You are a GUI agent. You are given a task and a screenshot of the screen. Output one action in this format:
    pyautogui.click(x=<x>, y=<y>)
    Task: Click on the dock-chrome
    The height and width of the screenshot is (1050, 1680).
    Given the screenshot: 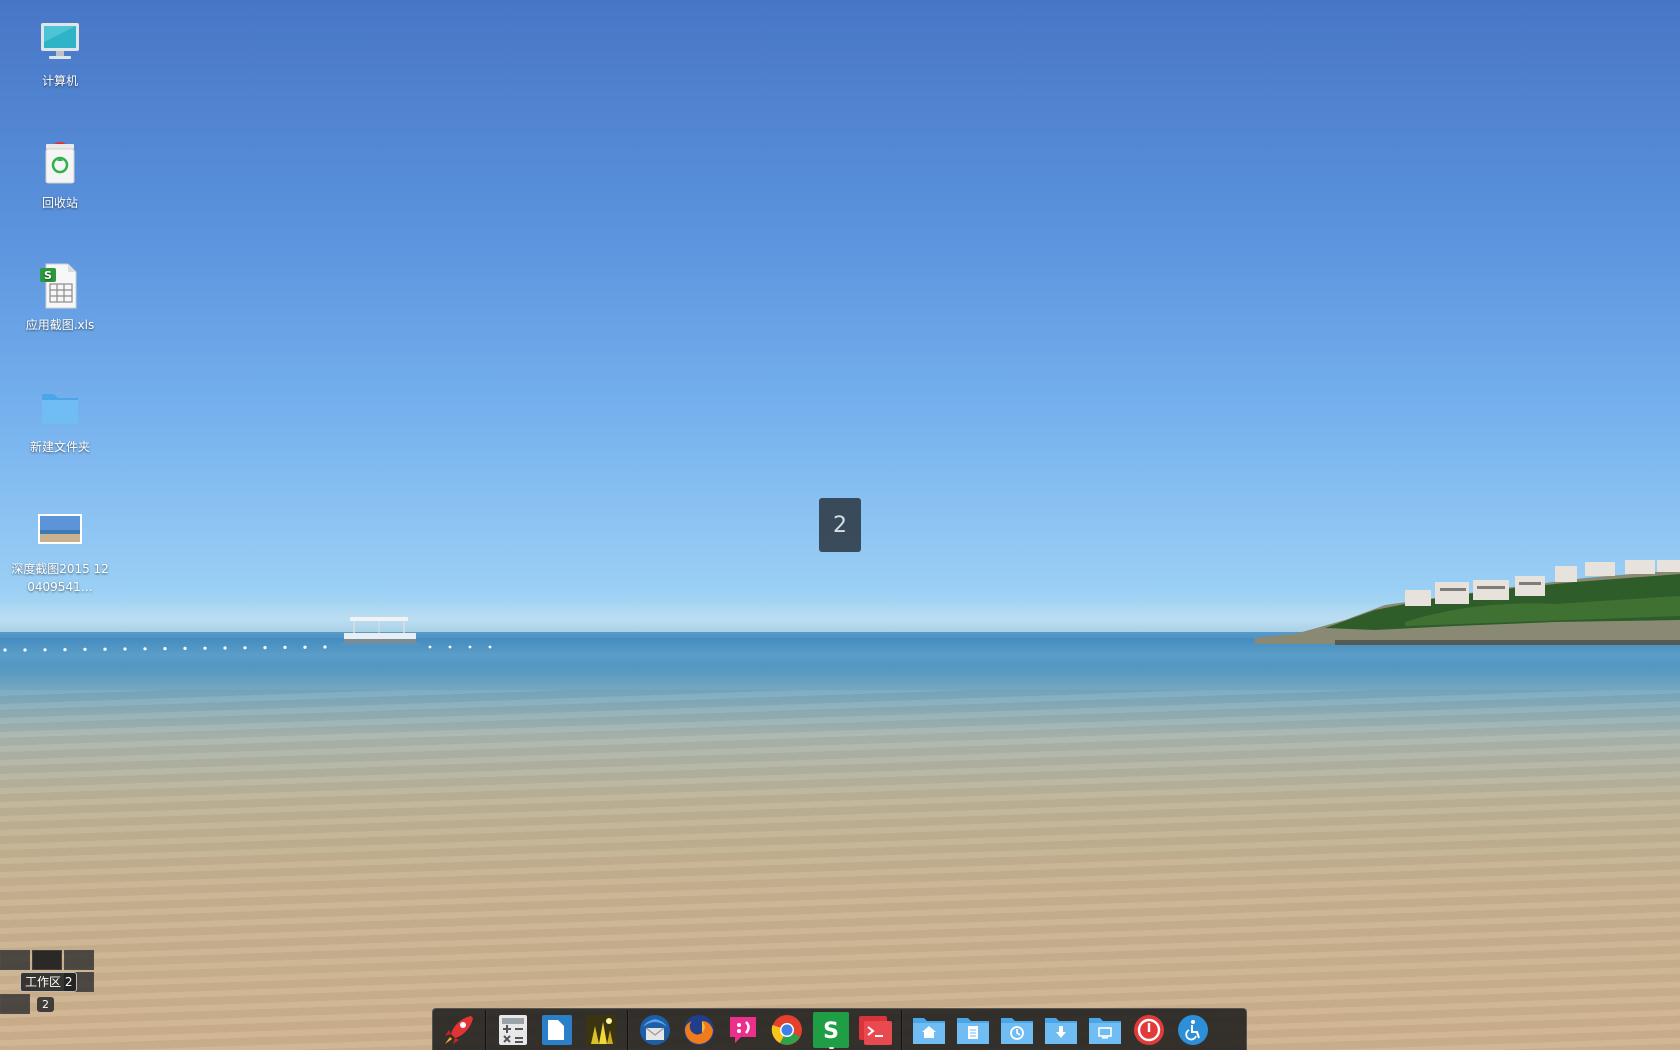 What is the action you would take?
    pyautogui.click(x=787, y=1030)
    